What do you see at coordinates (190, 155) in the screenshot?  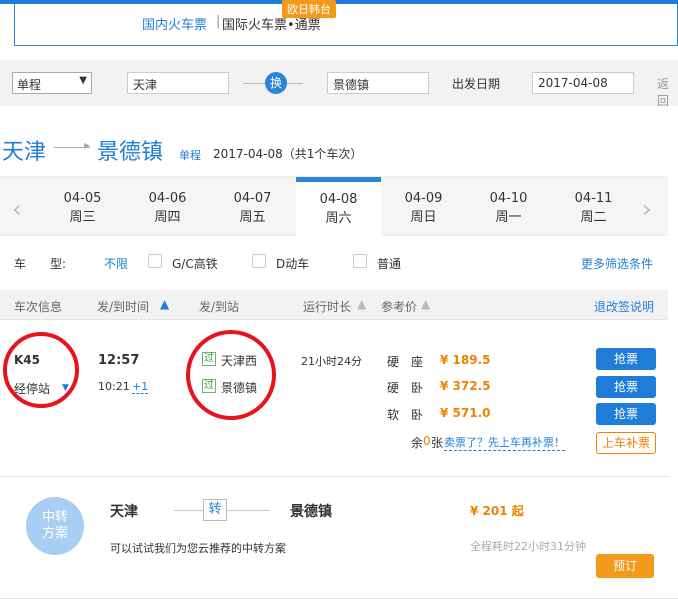 I see `route-trip-type: 单程` at bounding box center [190, 155].